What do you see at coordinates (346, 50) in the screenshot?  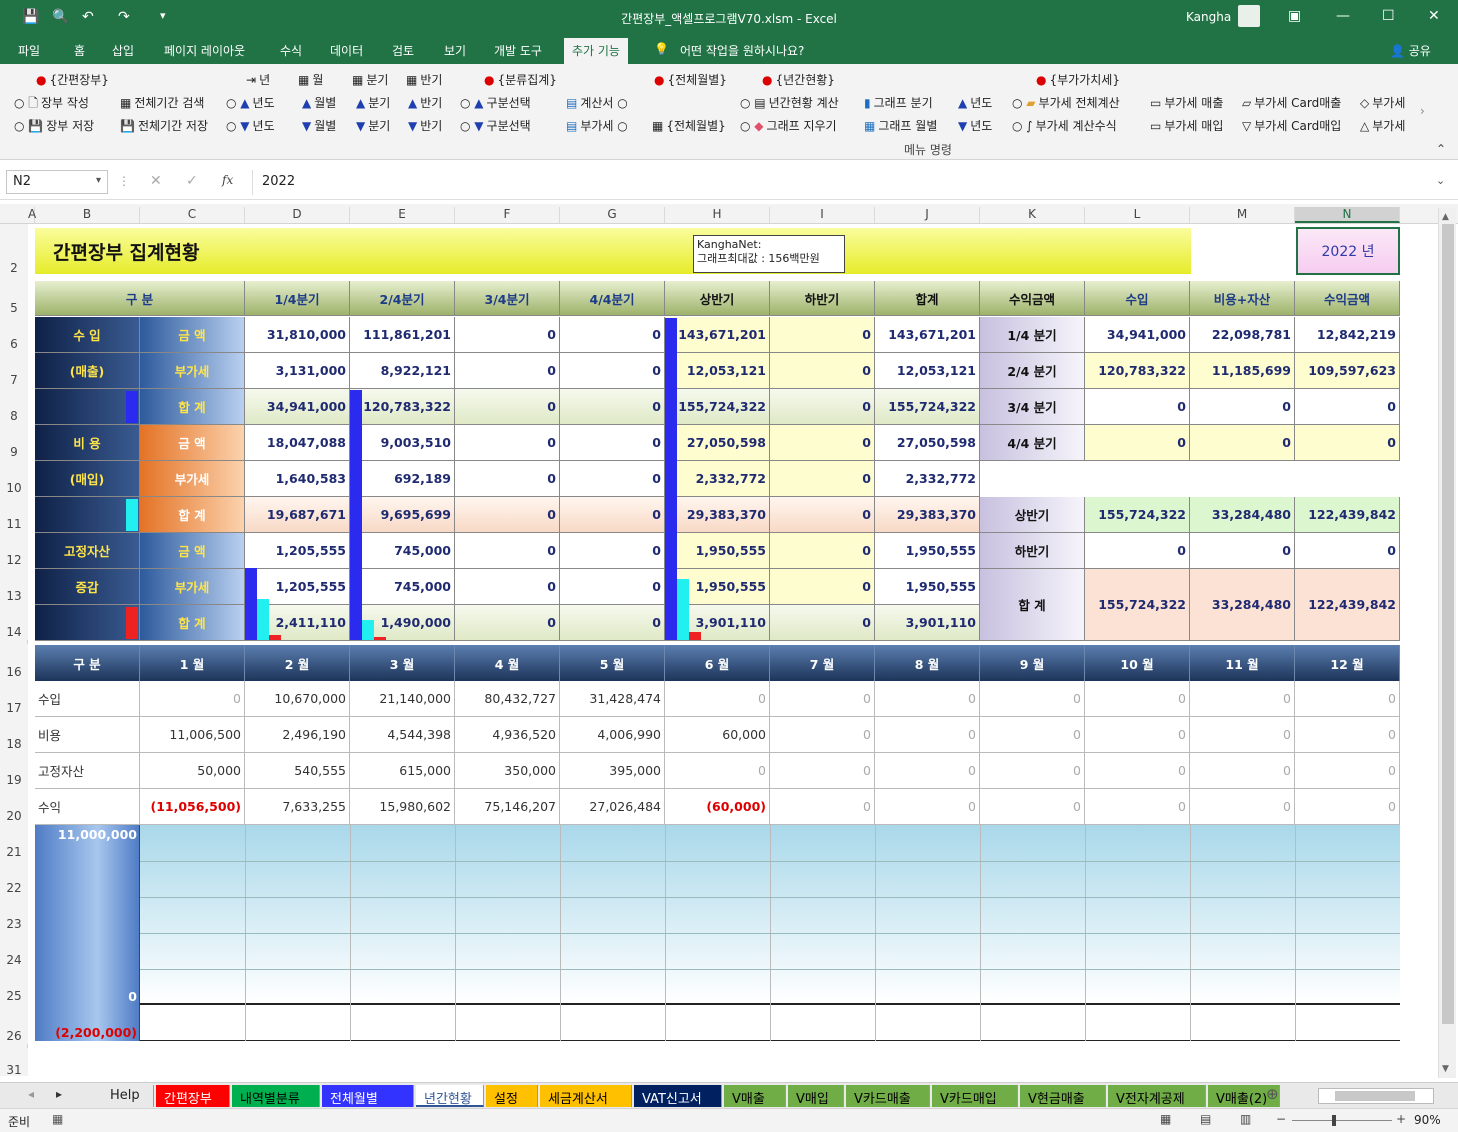 I see `tab-data: 데이터` at bounding box center [346, 50].